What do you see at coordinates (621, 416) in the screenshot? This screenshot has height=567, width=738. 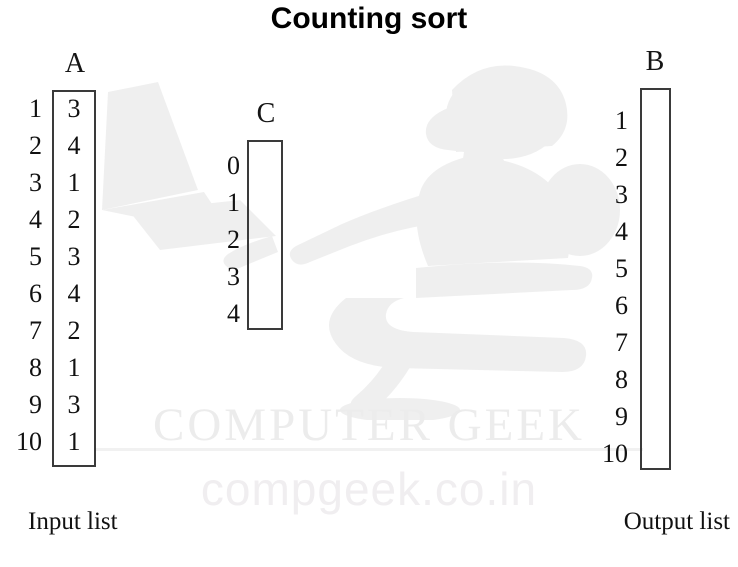 I see `array-b-index: 9` at bounding box center [621, 416].